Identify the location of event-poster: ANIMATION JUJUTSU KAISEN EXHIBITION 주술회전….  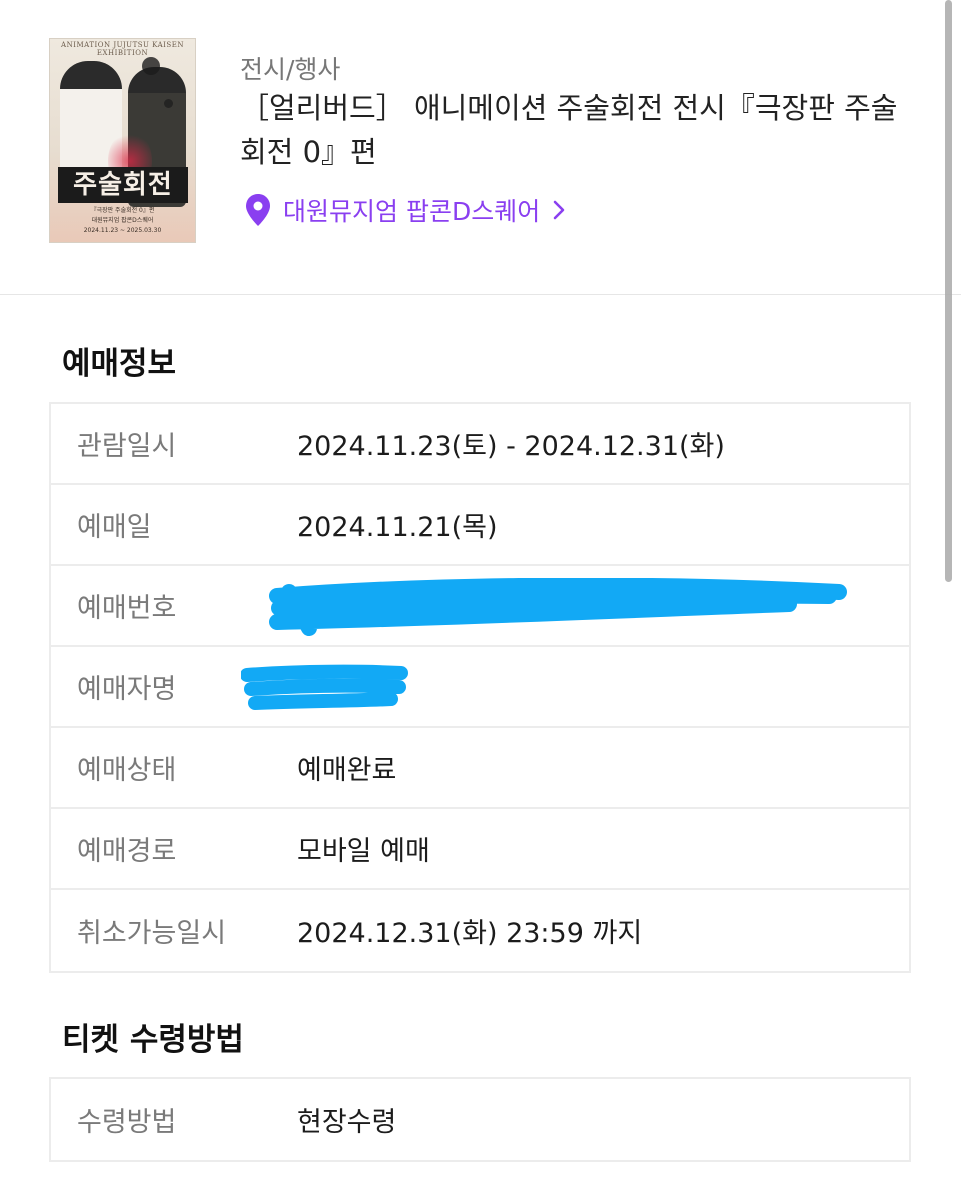
(122, 140).